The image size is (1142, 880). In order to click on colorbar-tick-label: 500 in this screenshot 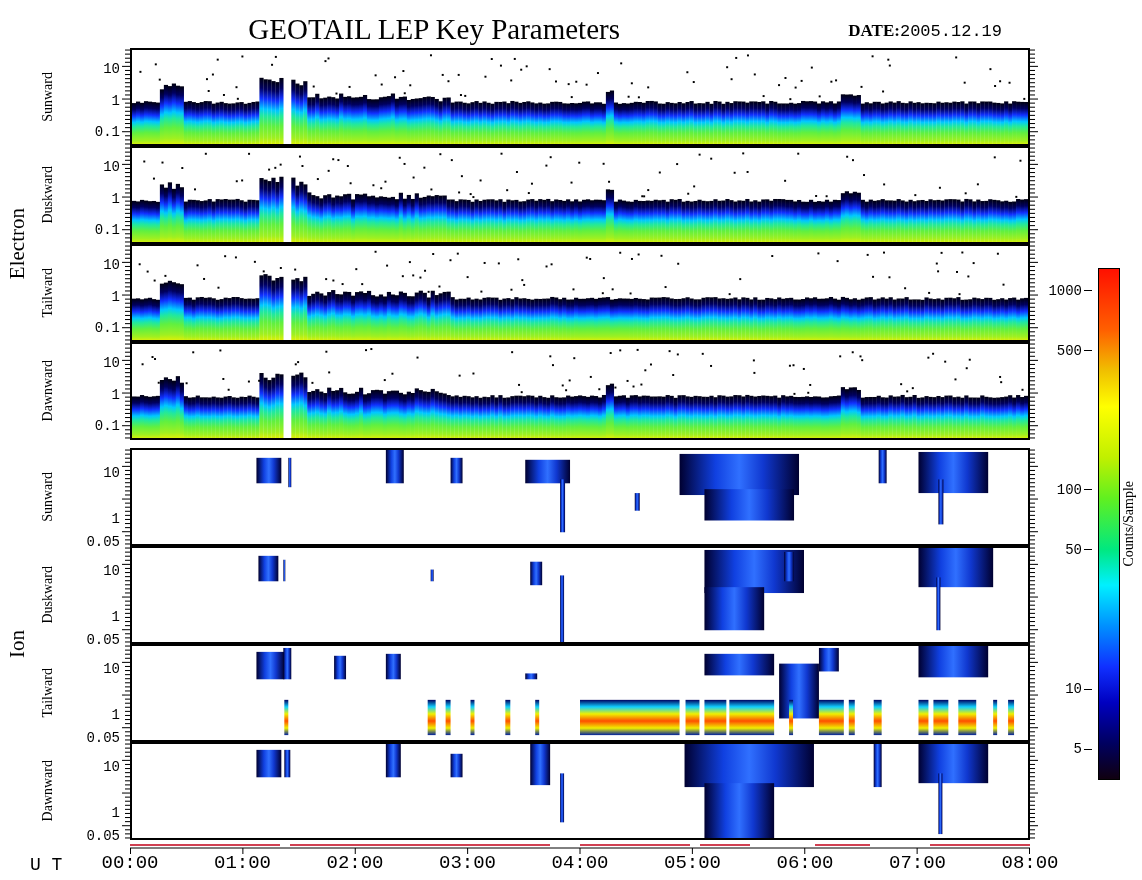, I will do `click(1069, 350)`.